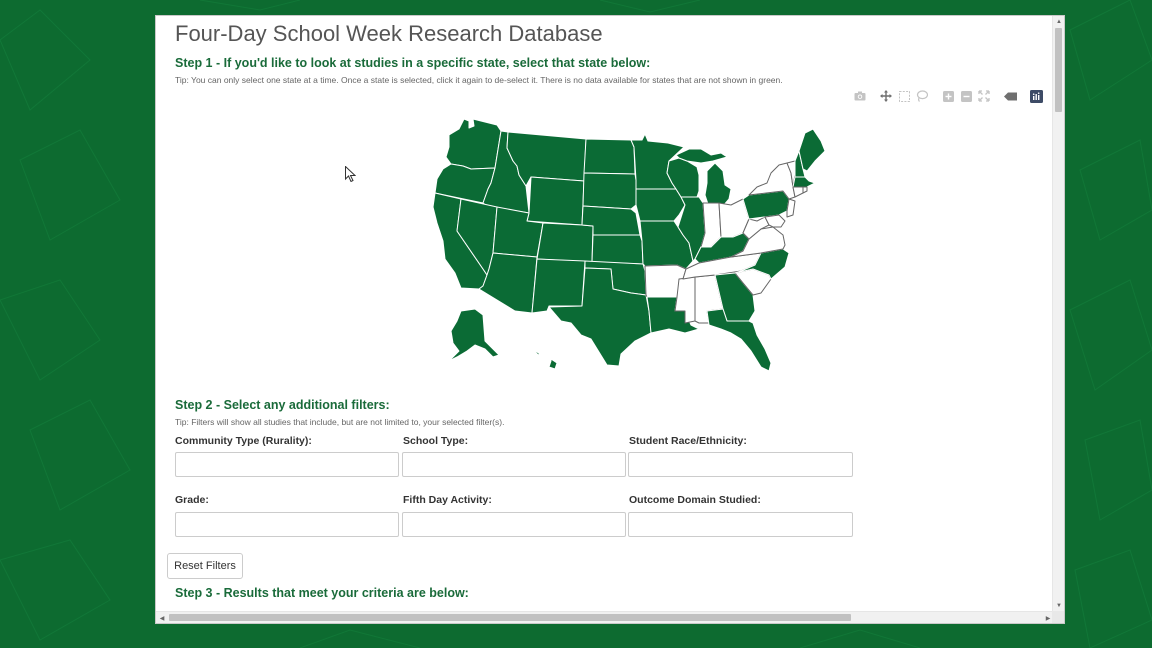  I want to click on scroll-left-icon: ◀, so click(162, 618).